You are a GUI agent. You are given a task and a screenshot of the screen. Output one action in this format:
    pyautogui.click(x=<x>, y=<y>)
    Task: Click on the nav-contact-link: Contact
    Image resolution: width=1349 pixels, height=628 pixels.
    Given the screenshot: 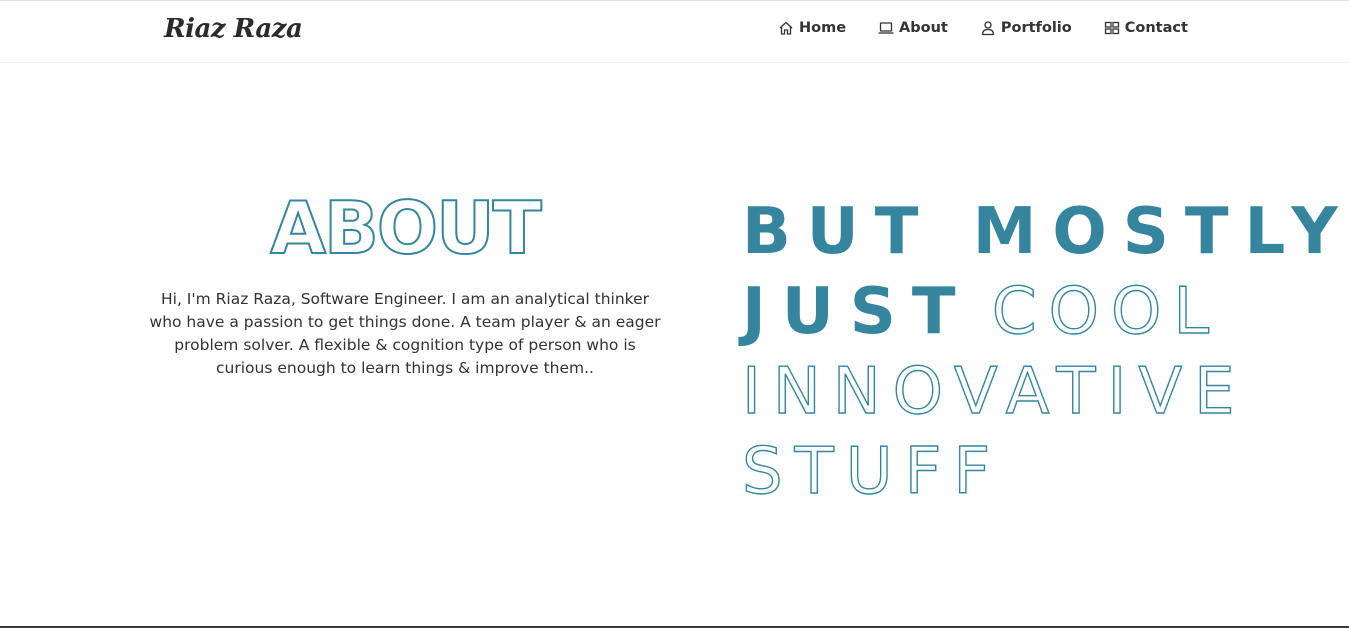 What is the action you would take?
    pyautogui.click(x=1146, y=28)
    